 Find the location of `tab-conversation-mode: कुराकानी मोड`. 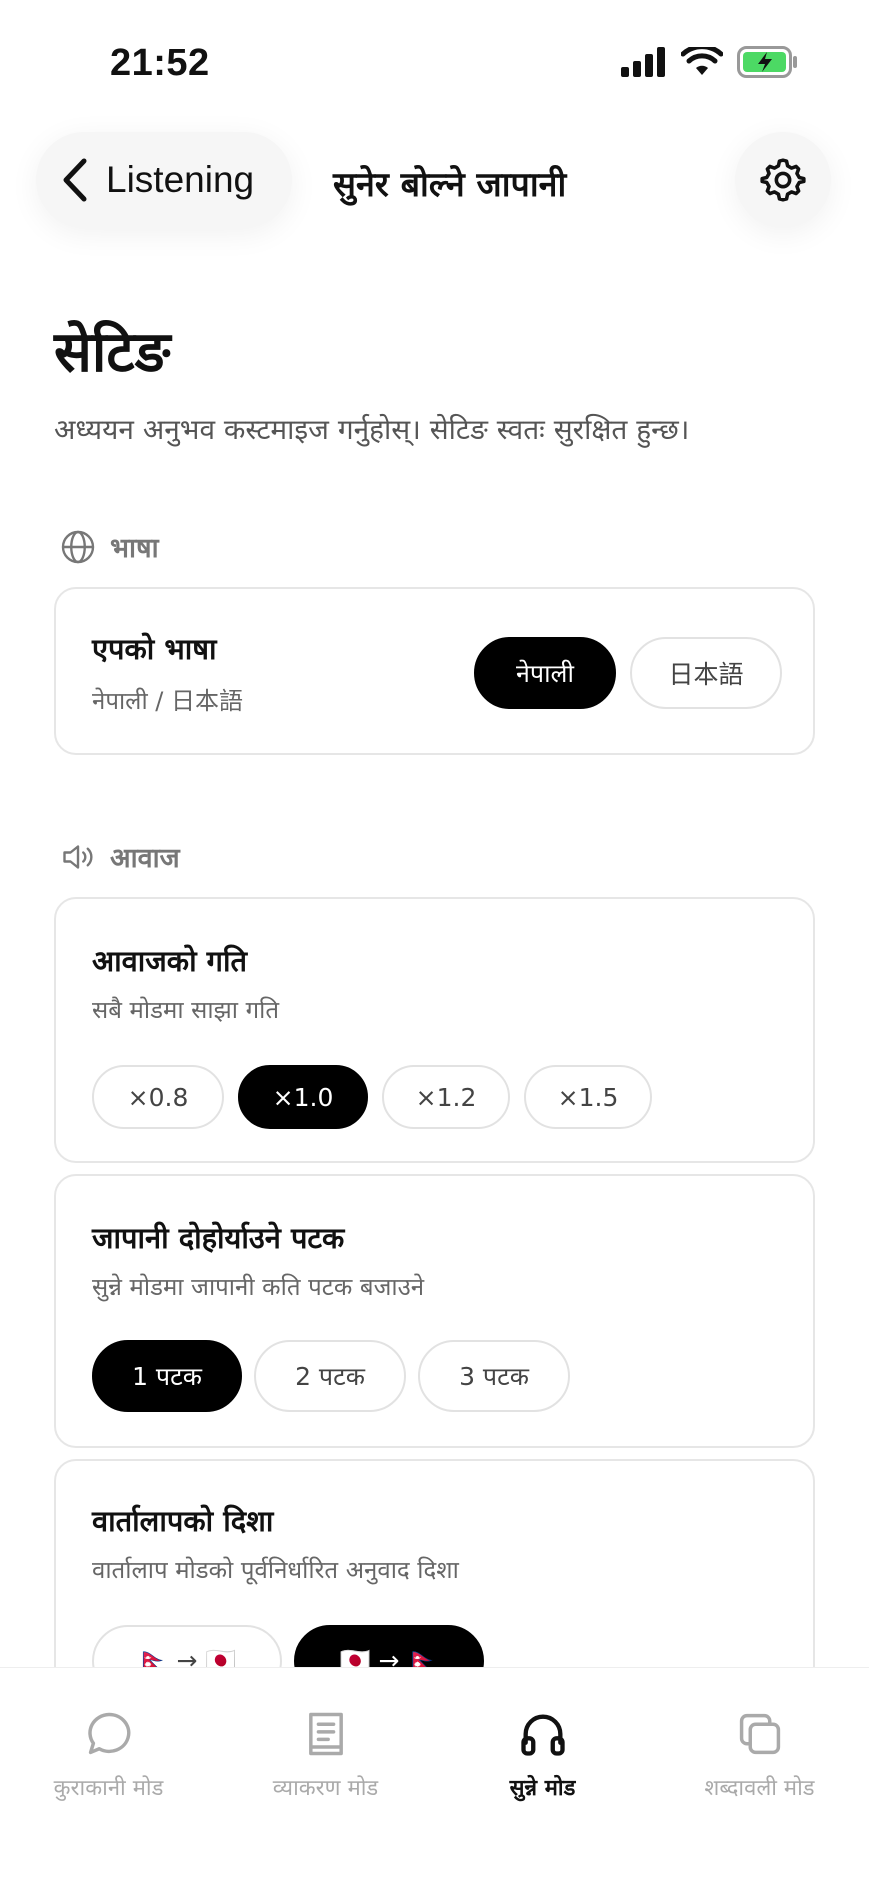

tab-conversation-mode: कुराकानी मोड is located at coordinates (108, 1755).